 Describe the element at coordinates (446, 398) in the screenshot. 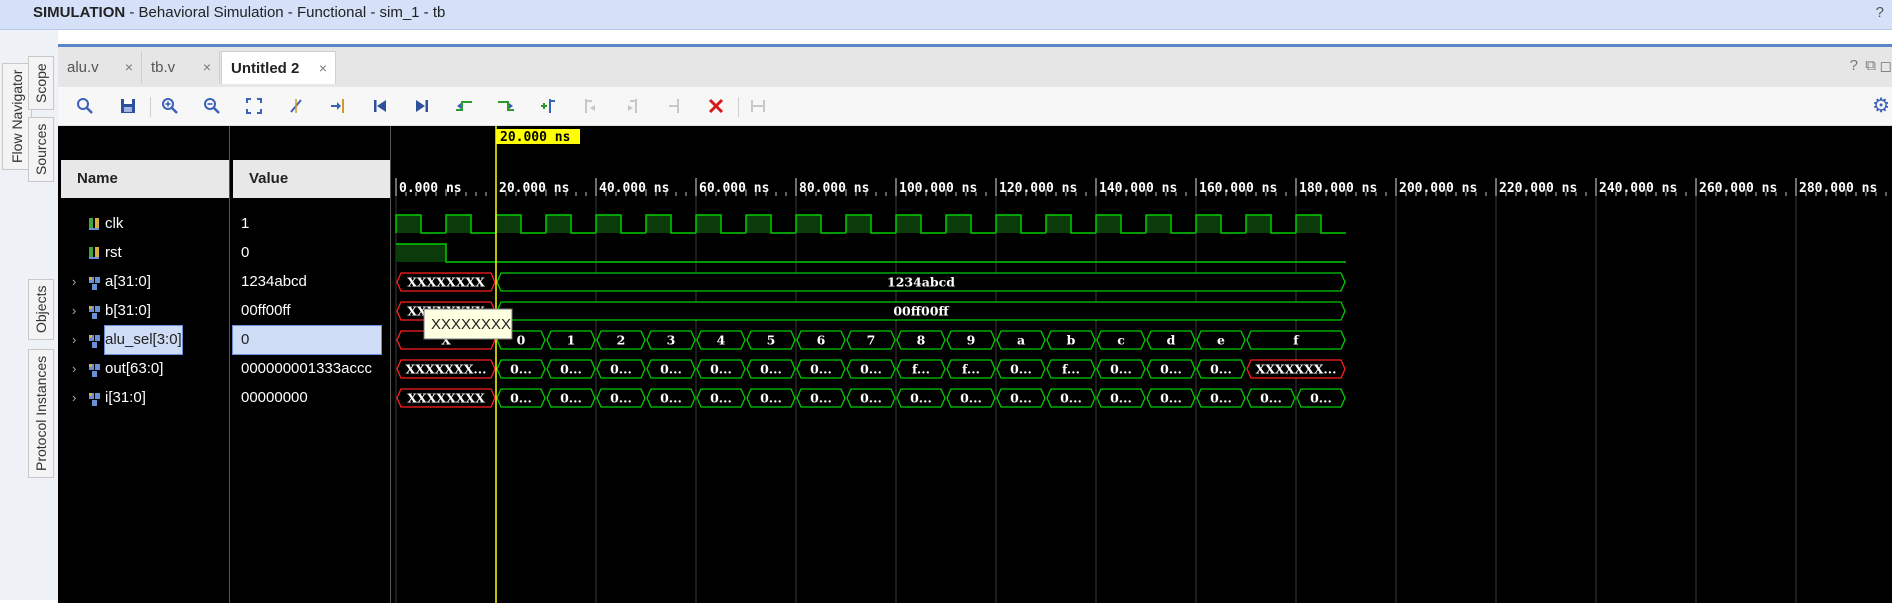

I see `i-bus-value: XXXXXXXX` at that location.